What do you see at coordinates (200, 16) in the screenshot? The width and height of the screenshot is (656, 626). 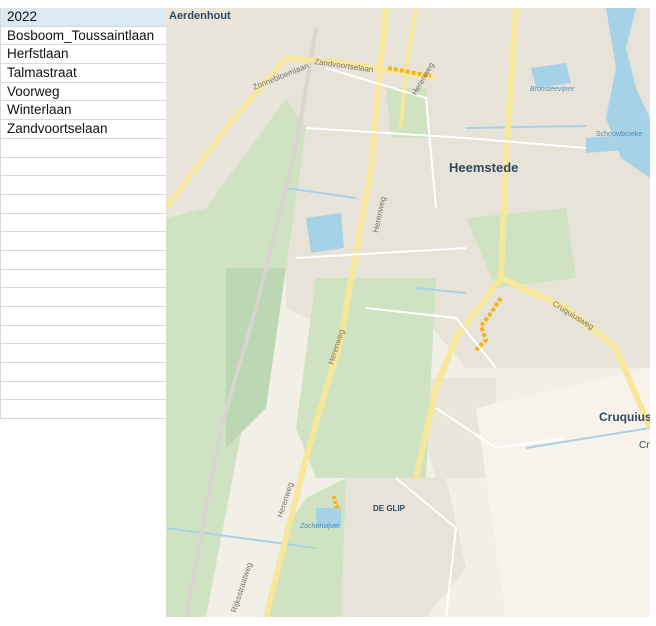 I see `label-aerdenhout: Aerdenhout` at bounding box center [200, 16].